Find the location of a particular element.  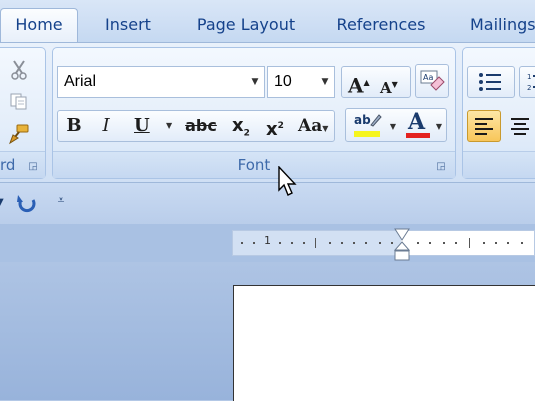

ruler-left-margin is located at coordinates (317, 243).